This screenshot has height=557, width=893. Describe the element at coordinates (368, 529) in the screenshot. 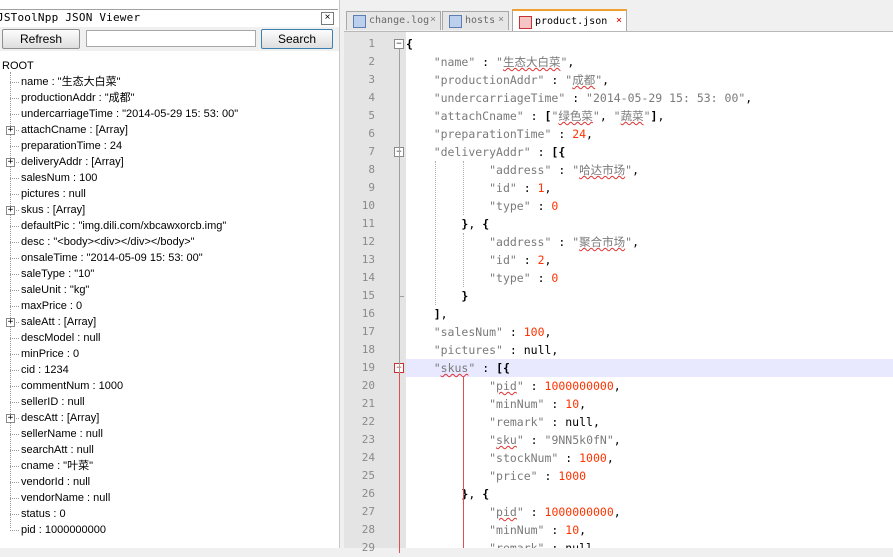

I see `line-number: 28` at that location.